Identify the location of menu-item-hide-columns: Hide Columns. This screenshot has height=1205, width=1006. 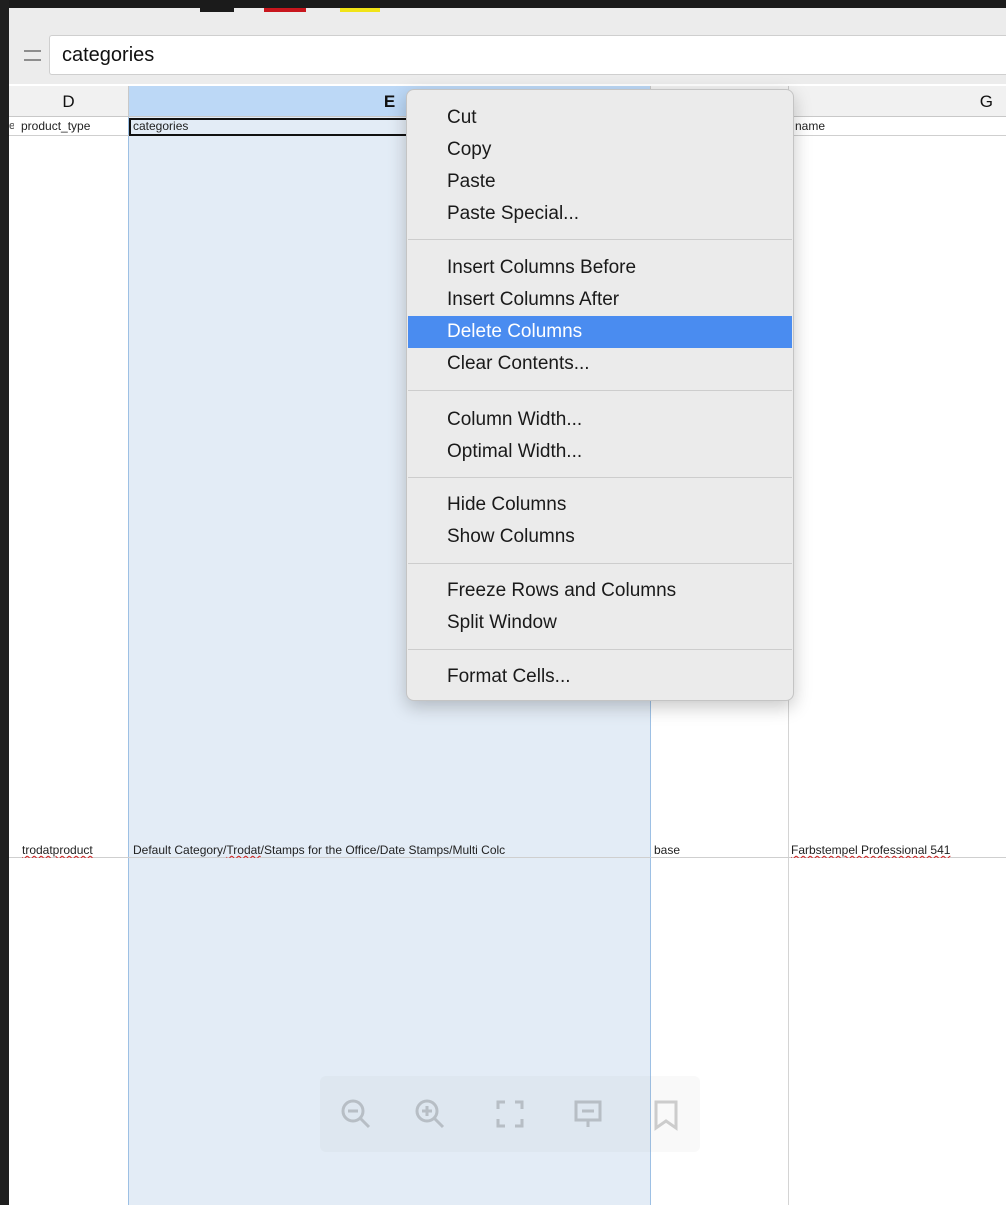
(600, 505).